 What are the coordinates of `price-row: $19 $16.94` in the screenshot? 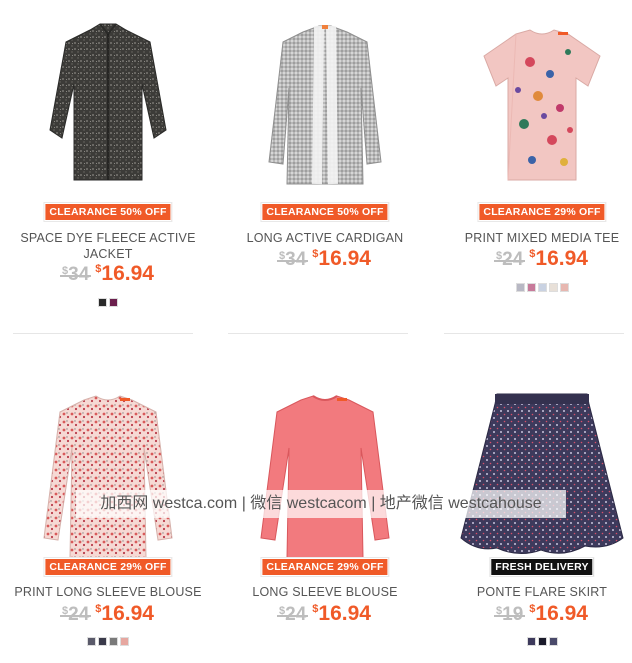 It's located at (534, 614).